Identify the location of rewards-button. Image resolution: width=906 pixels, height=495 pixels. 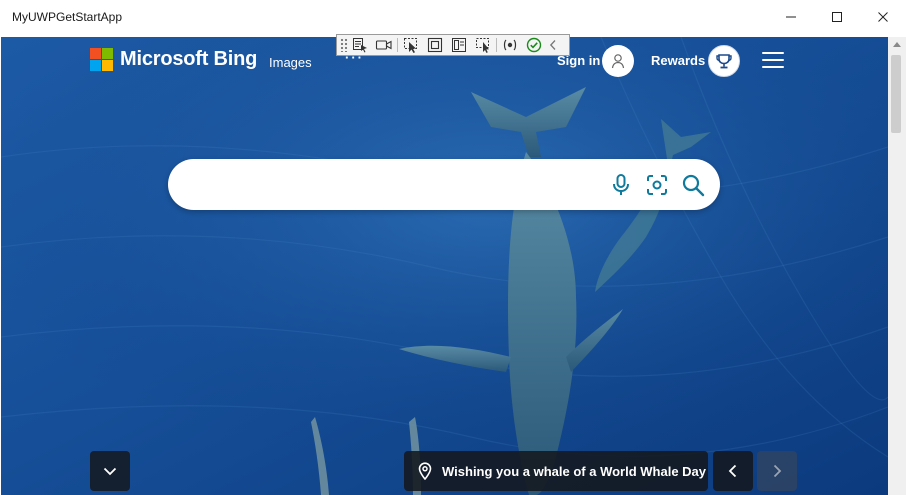
(724, 61).